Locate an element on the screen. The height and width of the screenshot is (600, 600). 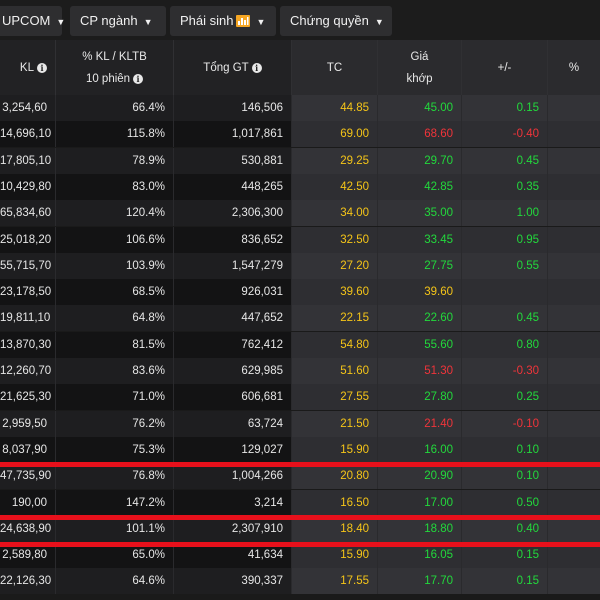
table-row: 25,018,20 106.6% 836,652 32.50 33.45 0.95 is located at coordinates (300, 239).